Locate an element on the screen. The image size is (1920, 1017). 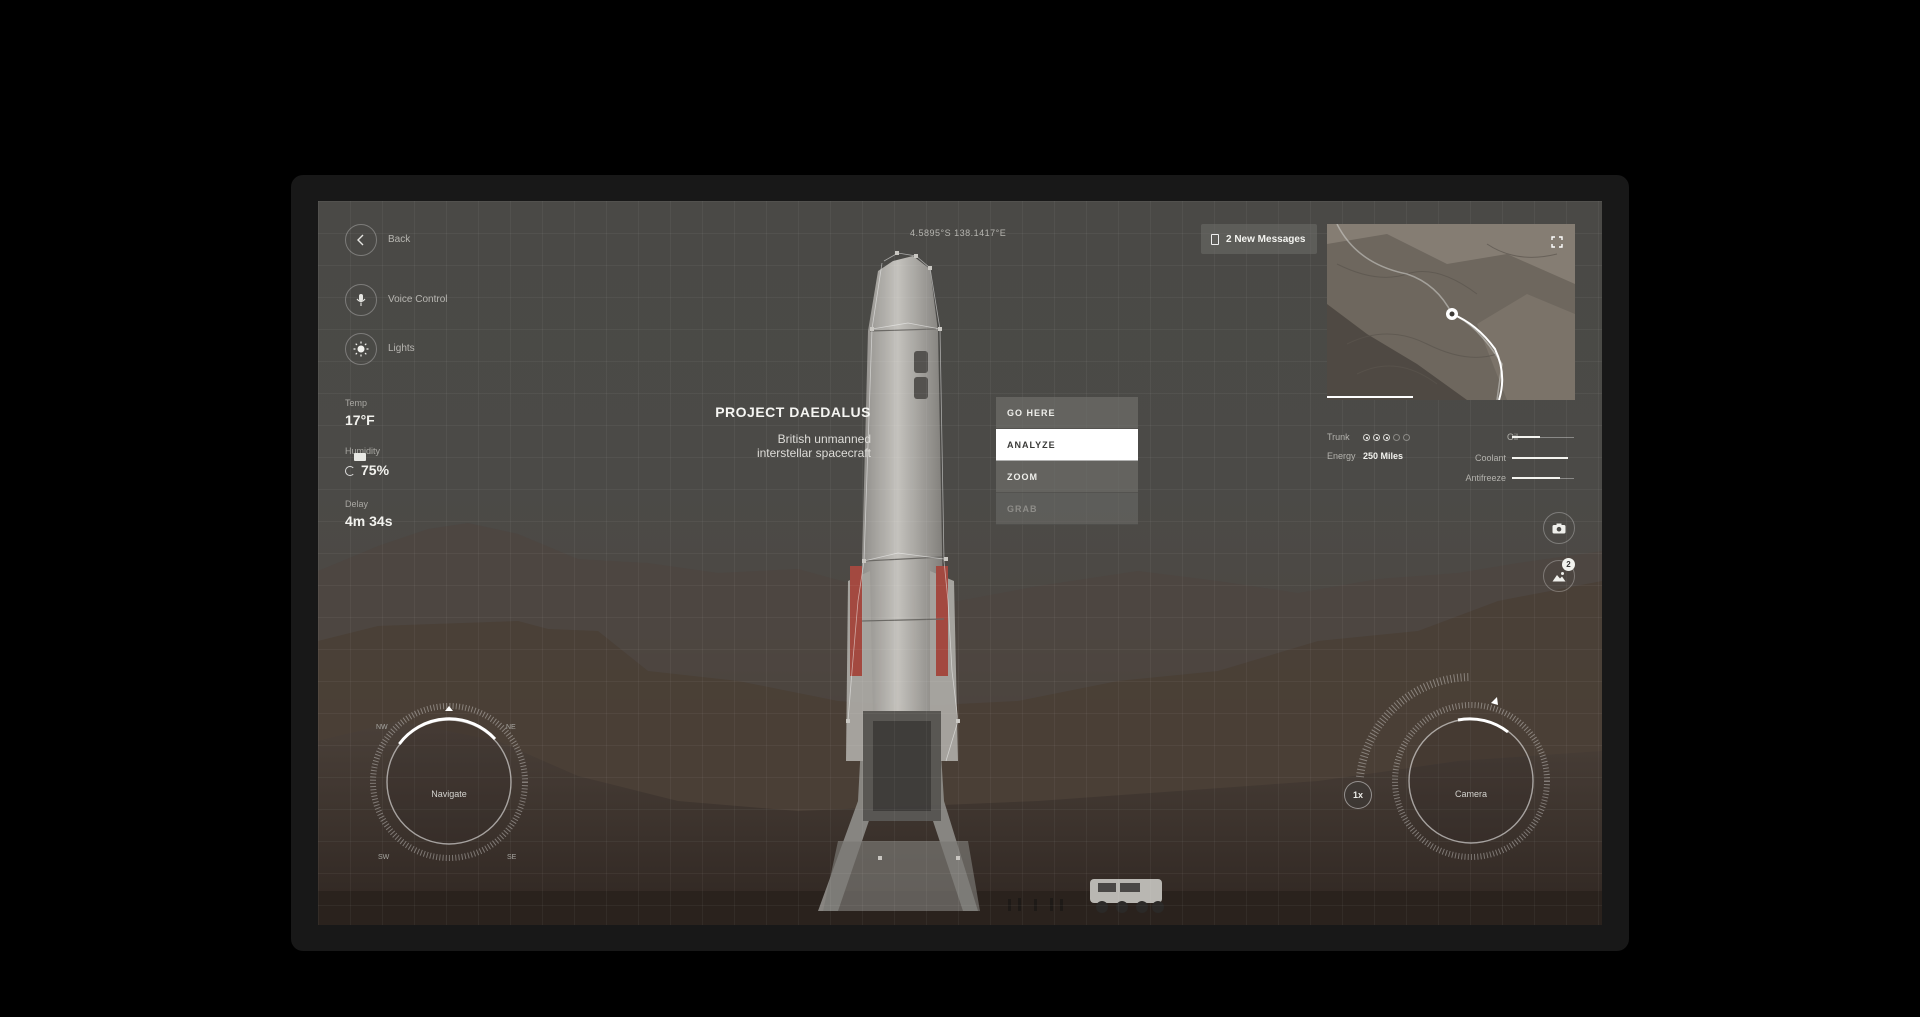
target-description-line-2: interstellar spacecraft is located at coordinates (813, 453).